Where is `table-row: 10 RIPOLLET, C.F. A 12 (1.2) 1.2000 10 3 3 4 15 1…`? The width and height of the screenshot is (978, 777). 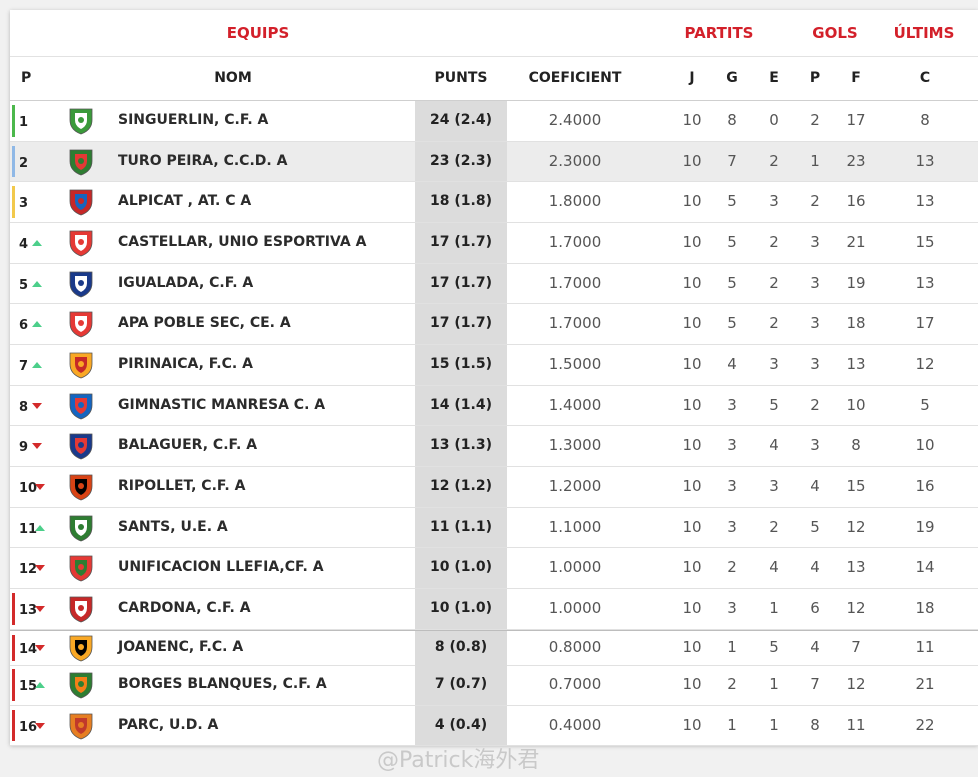
table-row: 10 RIPOLLET, C.F. A 12 (1.2) 1.2000 10 3 3 4 15 1… is located at coordinates (494, 487).